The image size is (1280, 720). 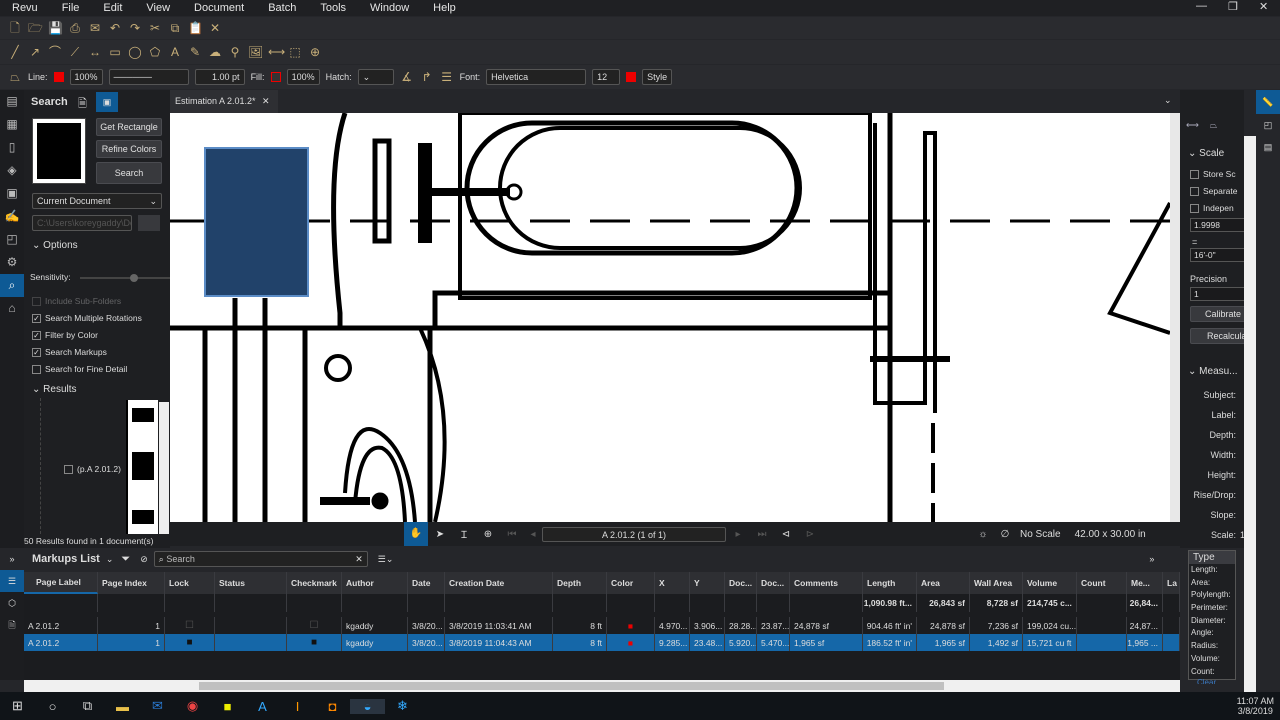 What do you see at coordinates (1005, 534) in the screenshot?
I see `snap-icon: ∅` at bounding box center [1005, 534].